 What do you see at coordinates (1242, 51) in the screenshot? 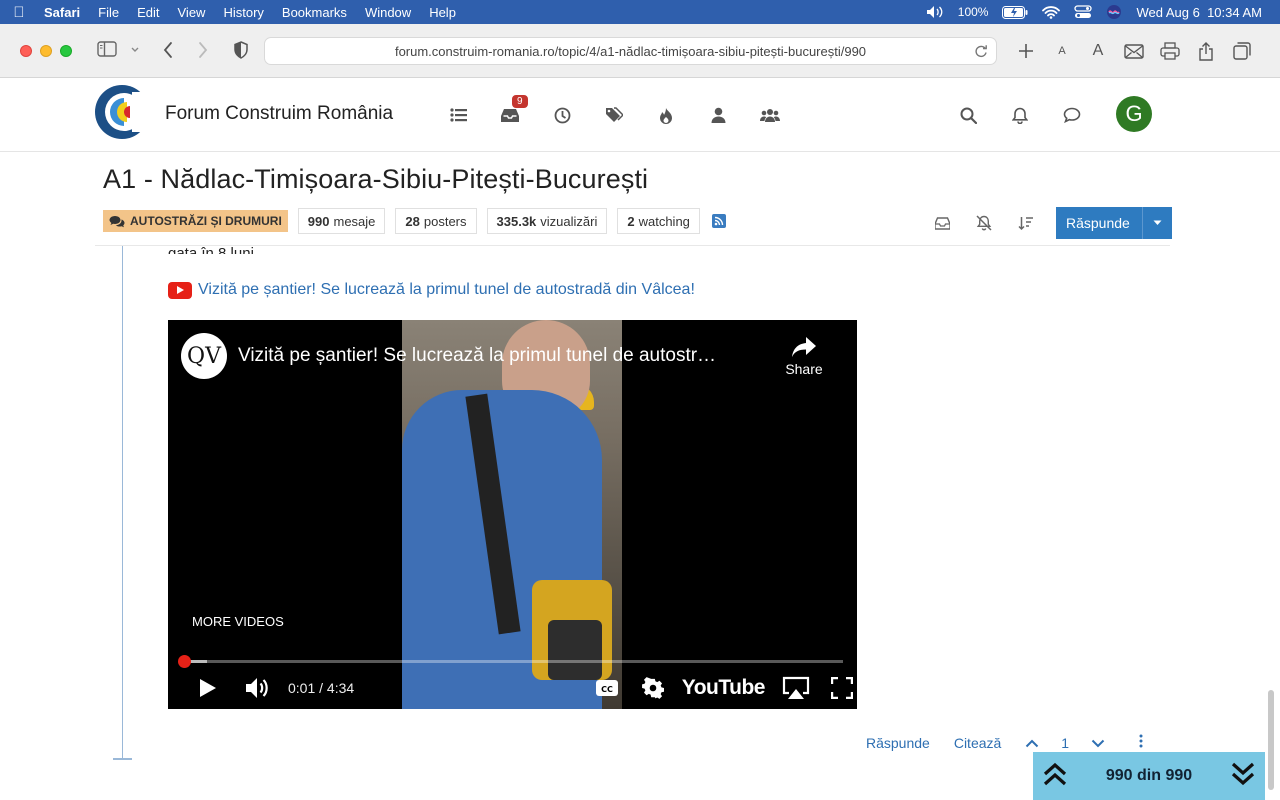
I see `tab-overview-icon` at bounding box center [1242, 51].